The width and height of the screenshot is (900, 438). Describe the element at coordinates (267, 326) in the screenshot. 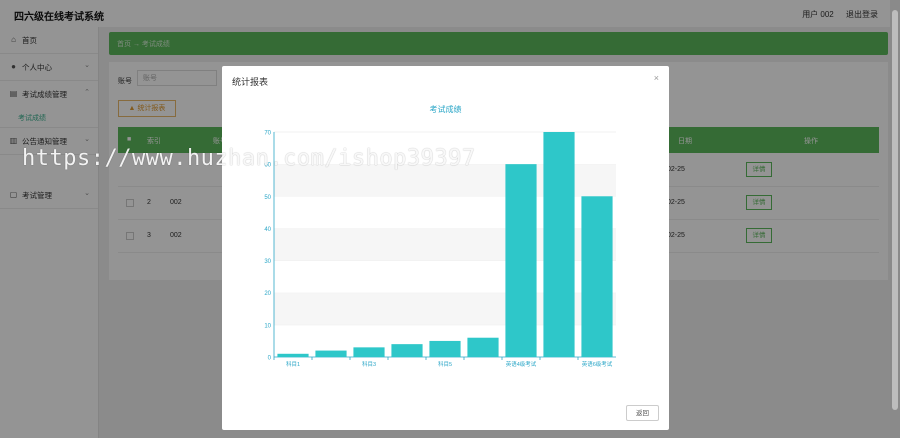

I see `y-tick-label: 10` at that location.